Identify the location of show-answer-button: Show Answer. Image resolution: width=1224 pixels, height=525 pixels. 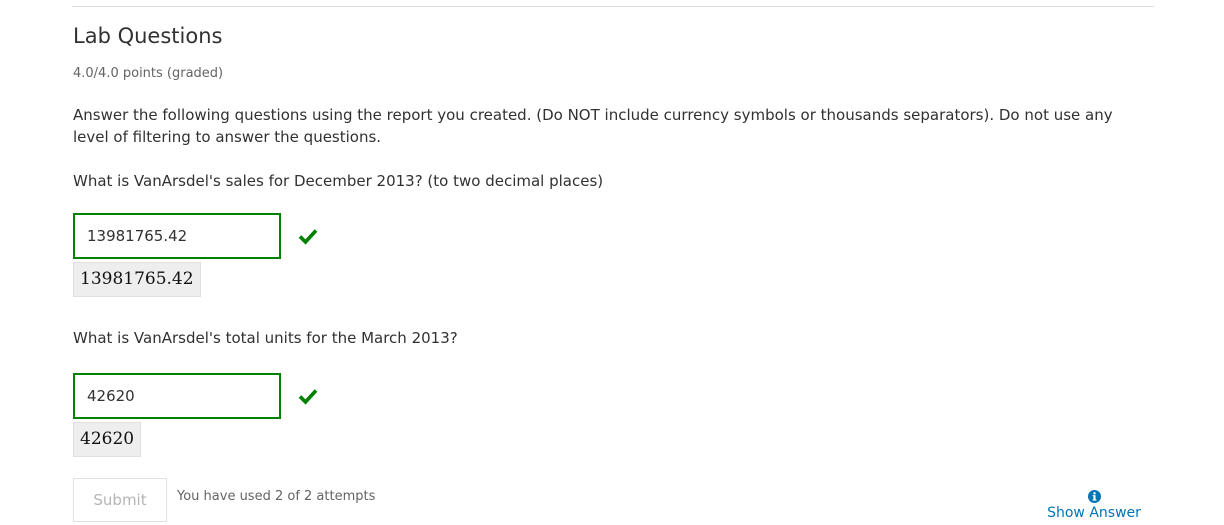
(1094, 505).